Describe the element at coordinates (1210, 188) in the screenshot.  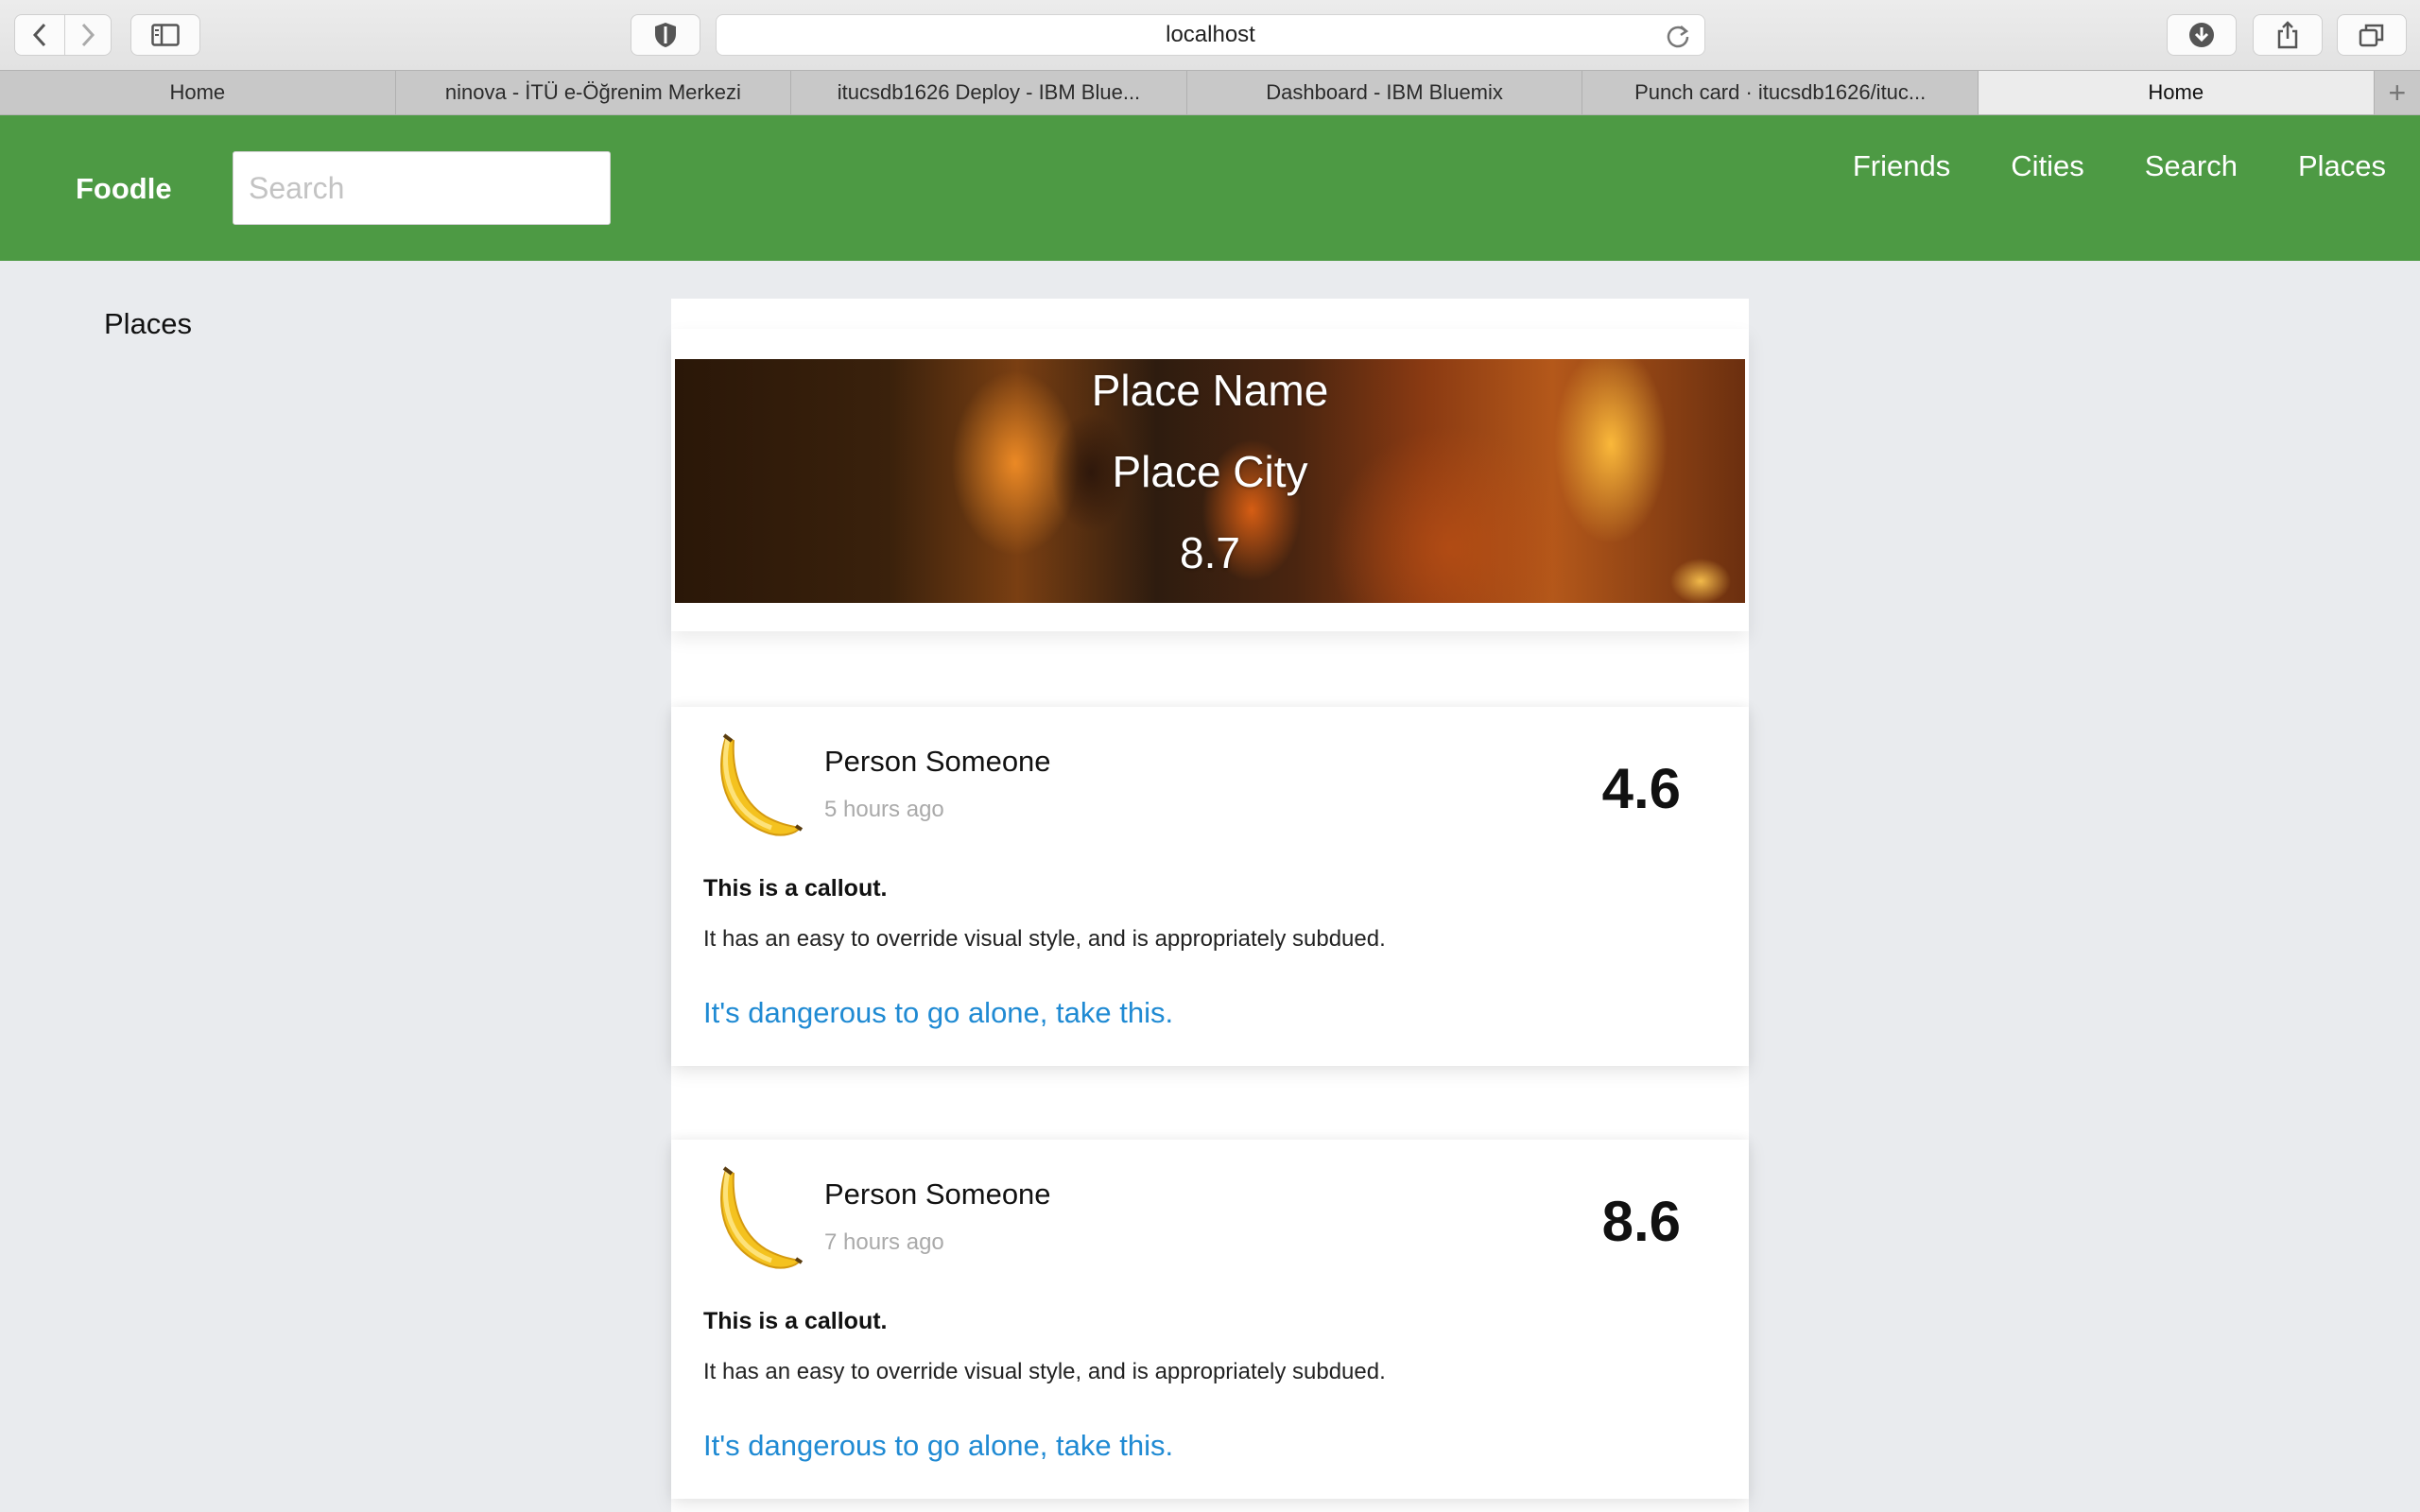
I see `app-header: Foodle Friends Cities Search Places` at that location.